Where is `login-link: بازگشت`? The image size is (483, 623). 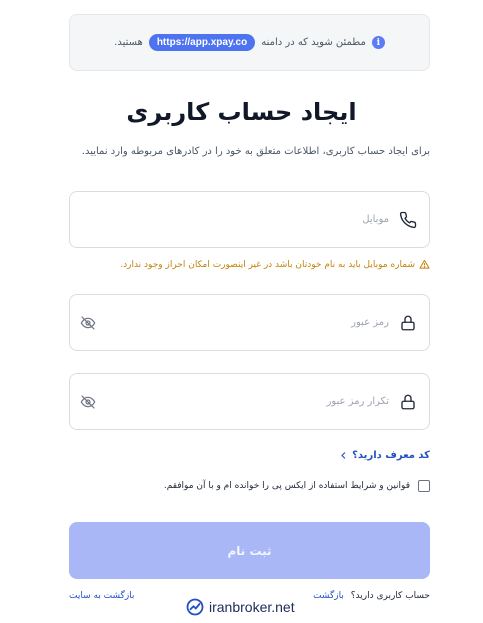
login-link: بازگشت is located at coordinates (328, 596).